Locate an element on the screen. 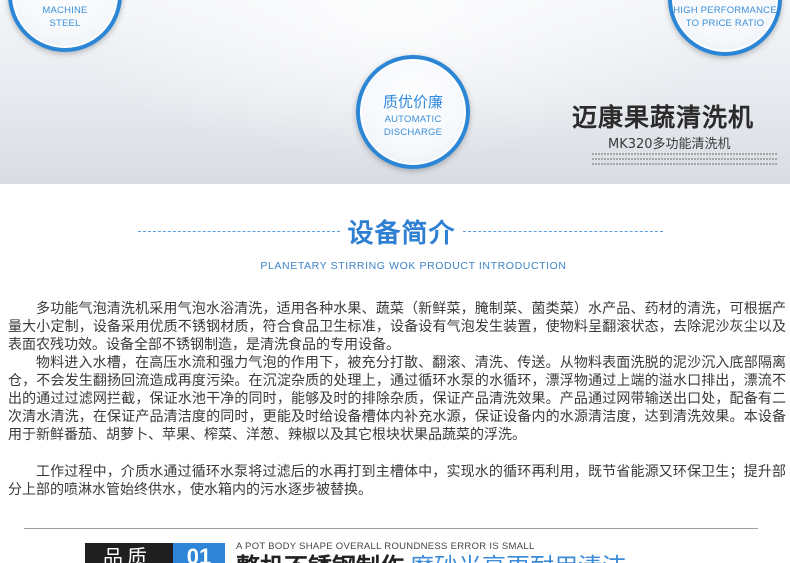 The image size is (790, 563). badge-en-line: AUTOMATIC is located at coordinates (413, 119).